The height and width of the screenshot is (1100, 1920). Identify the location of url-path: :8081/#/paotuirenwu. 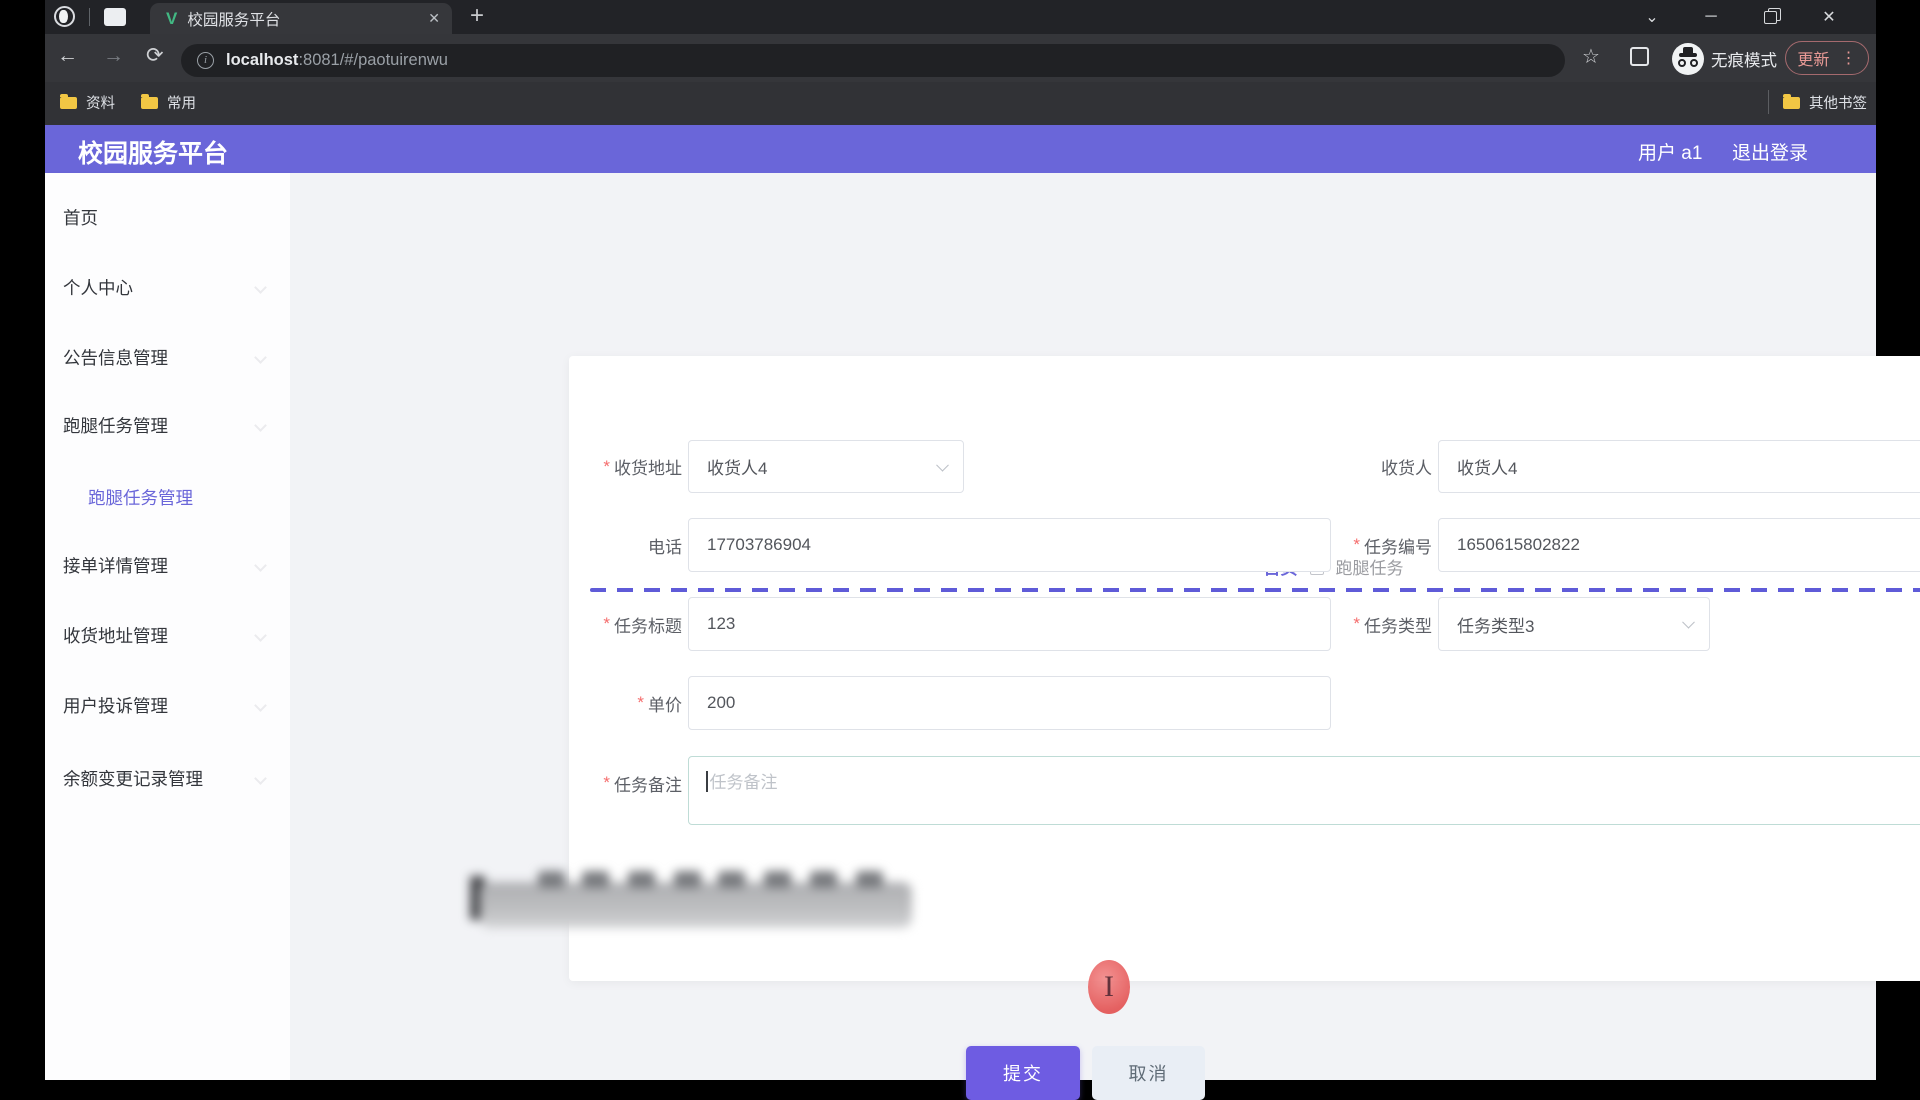
(373, 60).